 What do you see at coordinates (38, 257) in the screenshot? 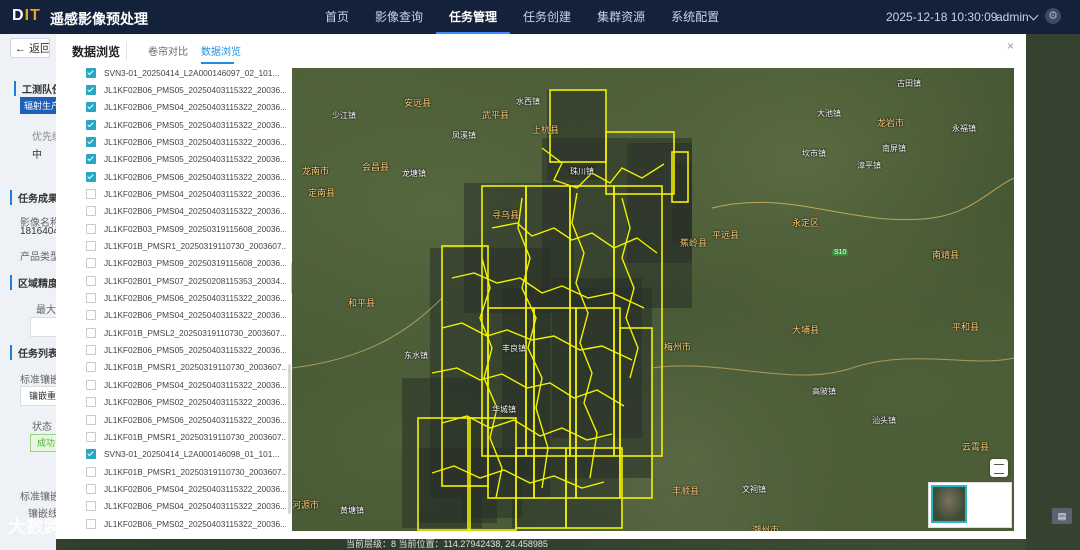
I see `product-type-label: 产品类型` at bounding box center [38, 257].